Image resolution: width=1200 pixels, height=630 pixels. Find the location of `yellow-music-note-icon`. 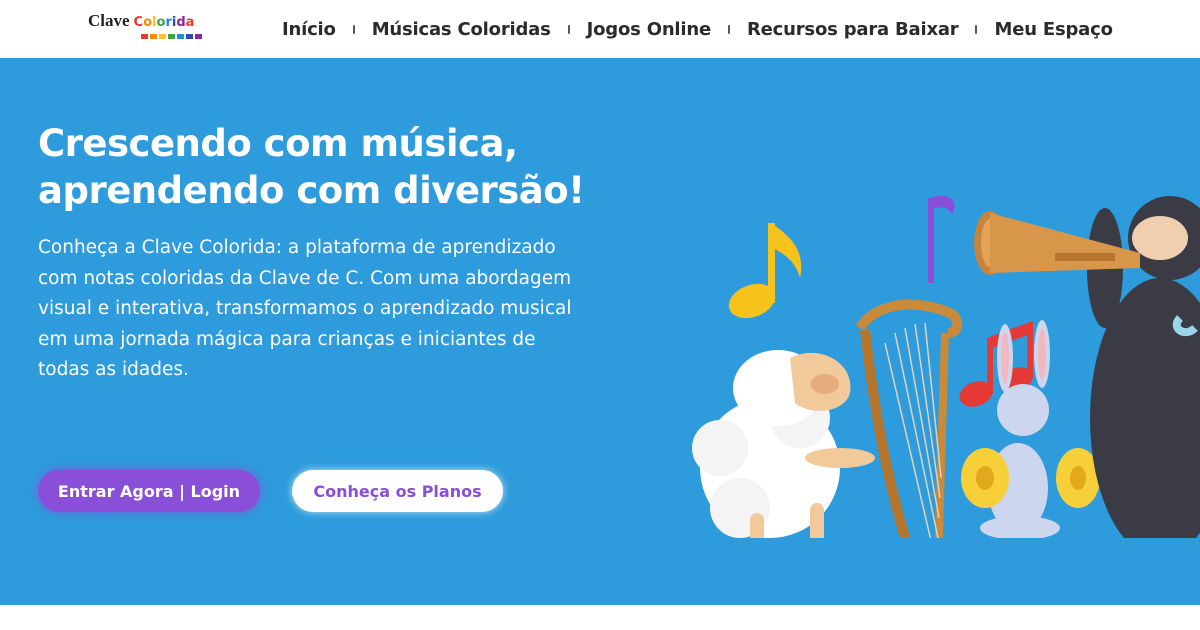

yellow-music-note-icon is located at coordinates (765, 271).